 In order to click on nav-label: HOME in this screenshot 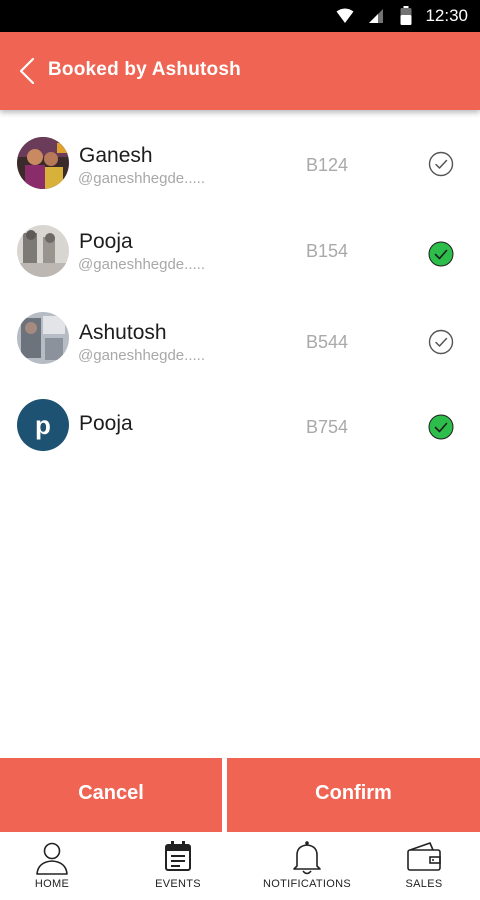, I will do `click(52, 884)`.